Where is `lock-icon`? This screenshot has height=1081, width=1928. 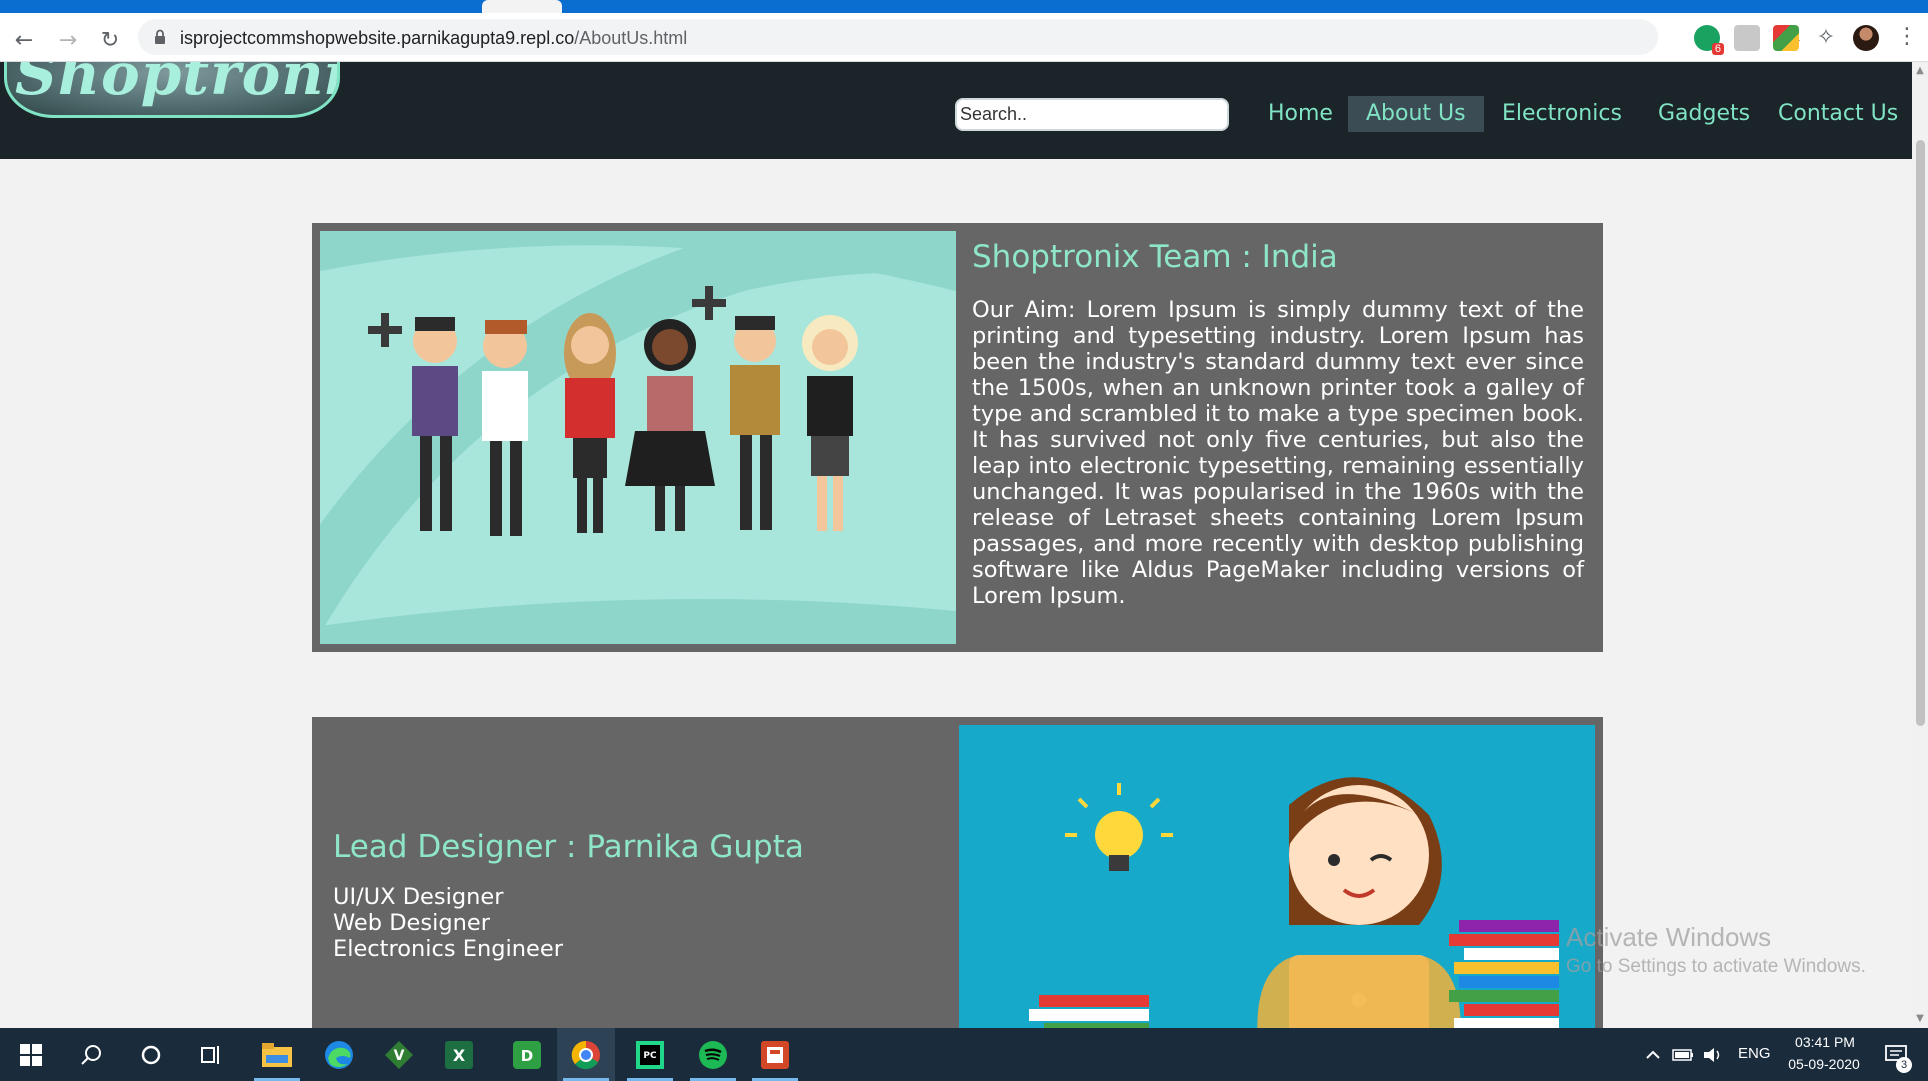 lock-icon is located at coordinates (160, 36).